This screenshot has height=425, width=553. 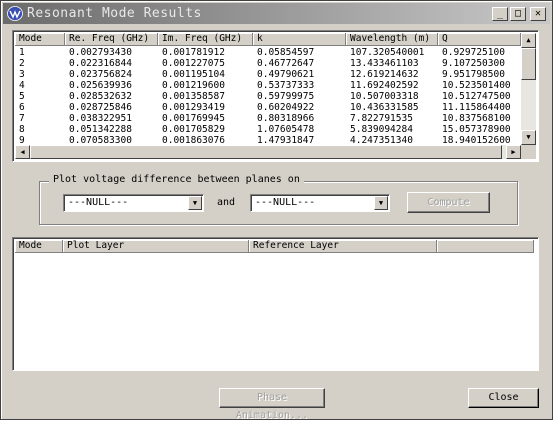 What do you see at coordinates (528, 64) in the screenshot?
I see `scroll-thumb` at bounding box center [528, 64].